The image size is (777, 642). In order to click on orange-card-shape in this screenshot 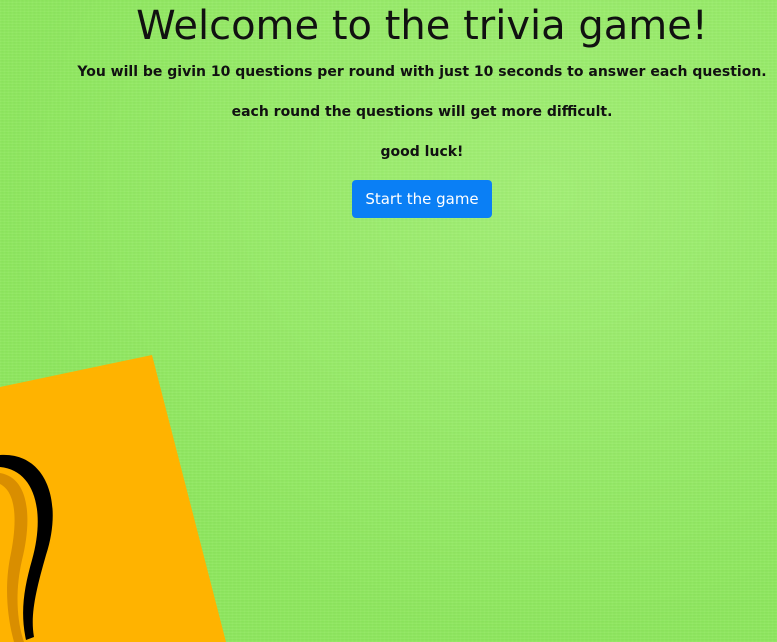, I will do `click(113, 498)`.